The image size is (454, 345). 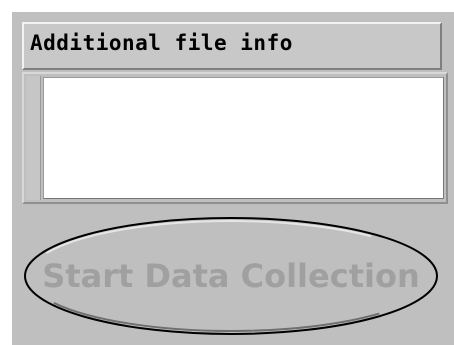 What do you see at coordinates (161, 43) in the screenshot?
I see `additional-file-info-label: Additional file info` at bounding box center [161, 43].